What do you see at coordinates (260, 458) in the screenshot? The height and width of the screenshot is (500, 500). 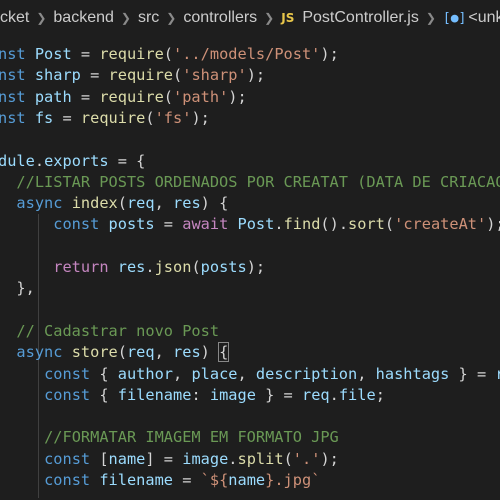 I see `code-token: split` at bounding box center [260, 458].